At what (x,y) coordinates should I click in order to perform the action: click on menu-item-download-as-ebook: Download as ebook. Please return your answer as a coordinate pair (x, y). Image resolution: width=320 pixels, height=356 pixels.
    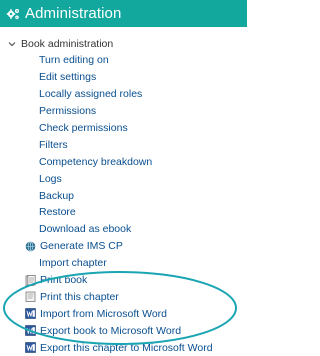
    Looking at the image, I should click on (123, 229).